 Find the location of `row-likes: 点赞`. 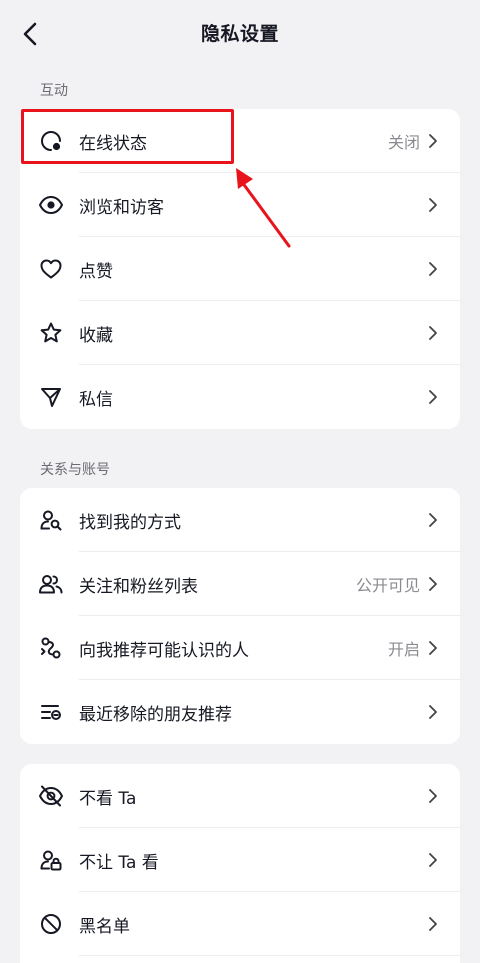

row-likes: 点赞 is located at coordinates (240, 269).